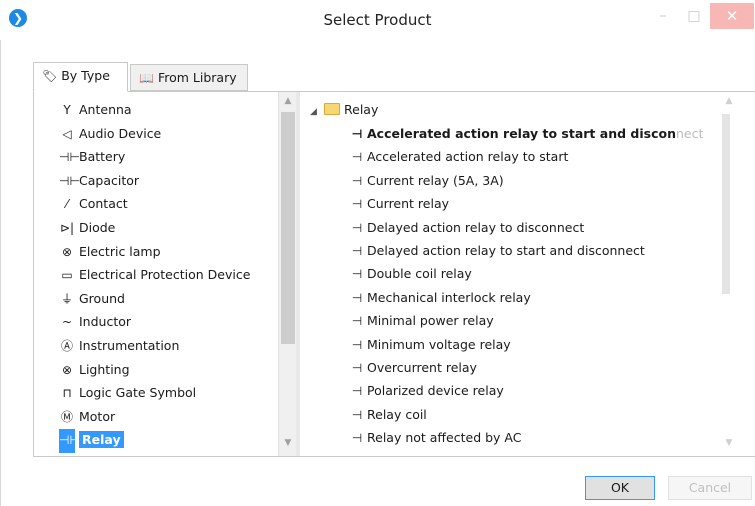  I want to click on type-symbol-icon: Ⓐ, so click(66, 345).